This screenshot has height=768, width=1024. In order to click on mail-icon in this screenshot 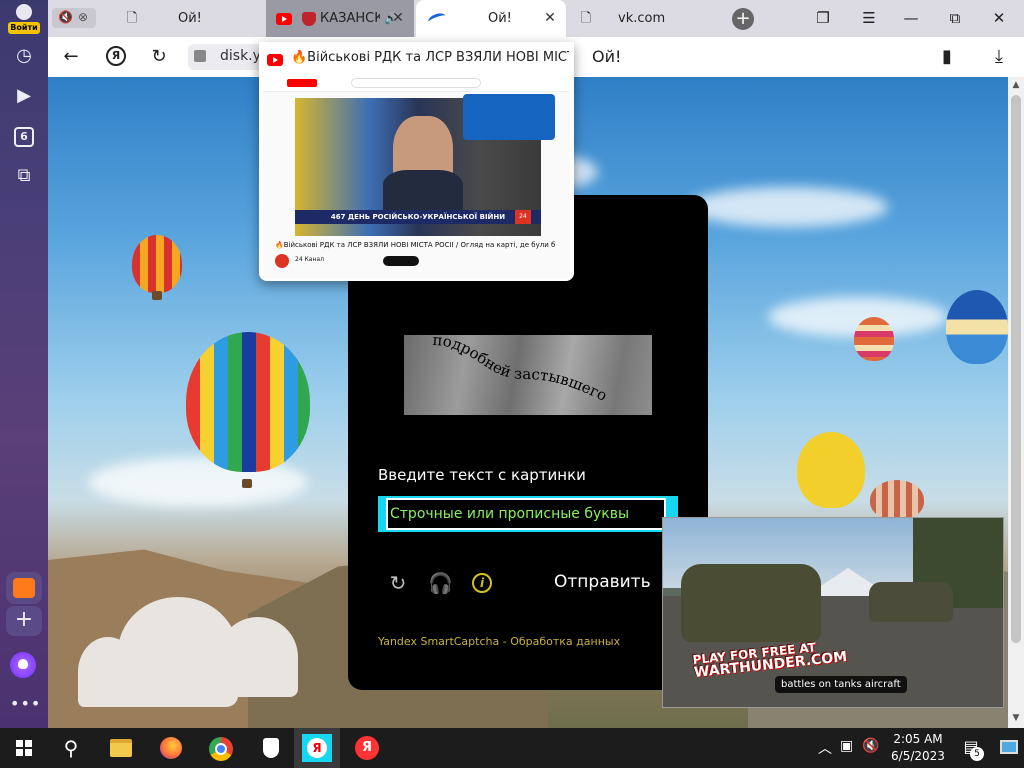, I will do `click(24, 588)`.